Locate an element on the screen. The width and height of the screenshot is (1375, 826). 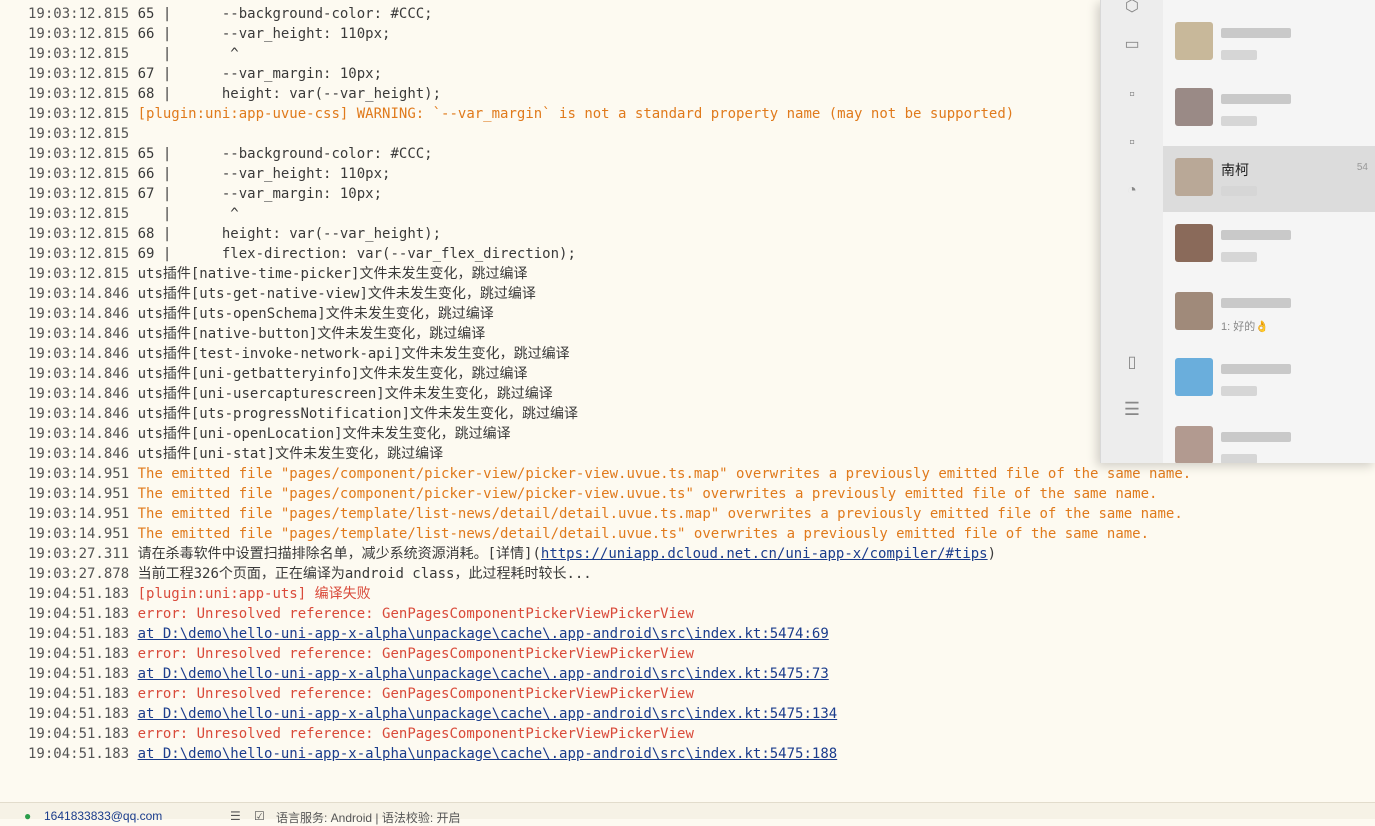
log-timestamp: 19:03:14.951 is located at coordinates (79, 474).